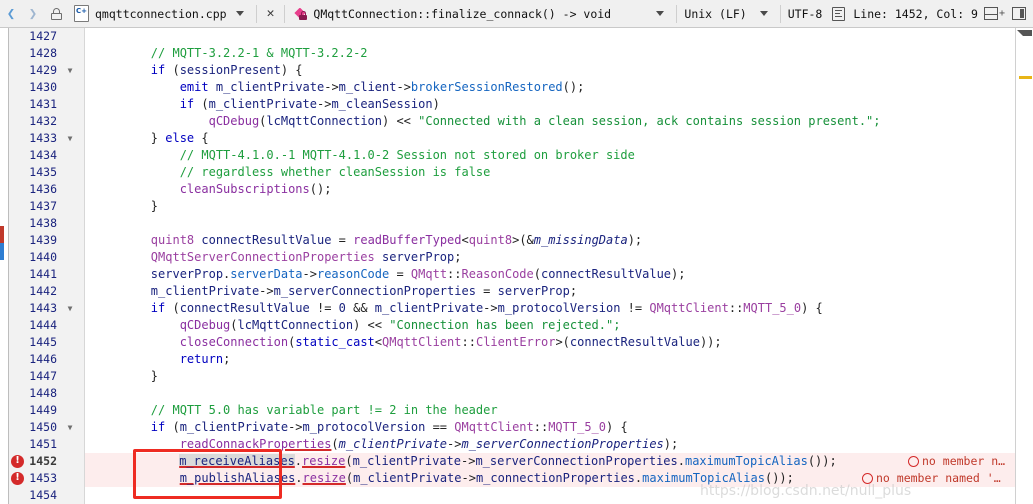 The width and height of the screenshot is (1033, 504). I want to click on gutter-line: 1441, so click(46, 274).